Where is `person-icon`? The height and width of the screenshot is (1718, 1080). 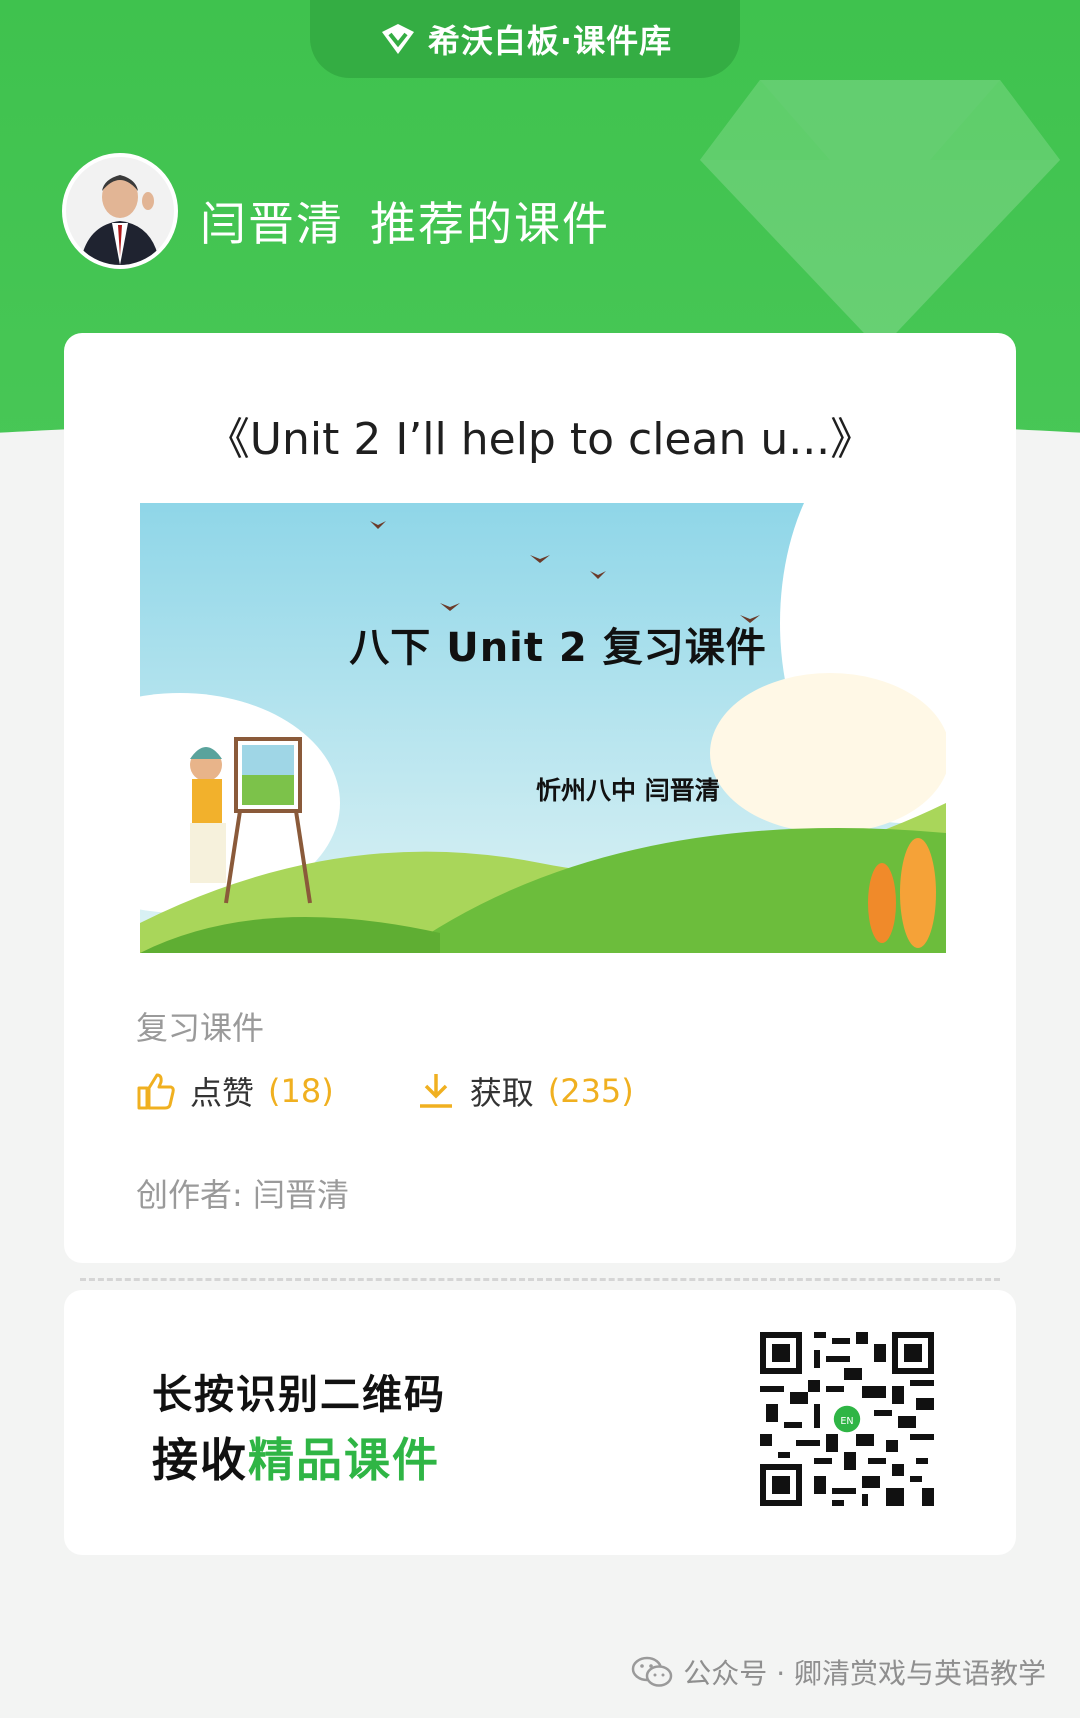
person-icon is located at coordinates (120, 211).